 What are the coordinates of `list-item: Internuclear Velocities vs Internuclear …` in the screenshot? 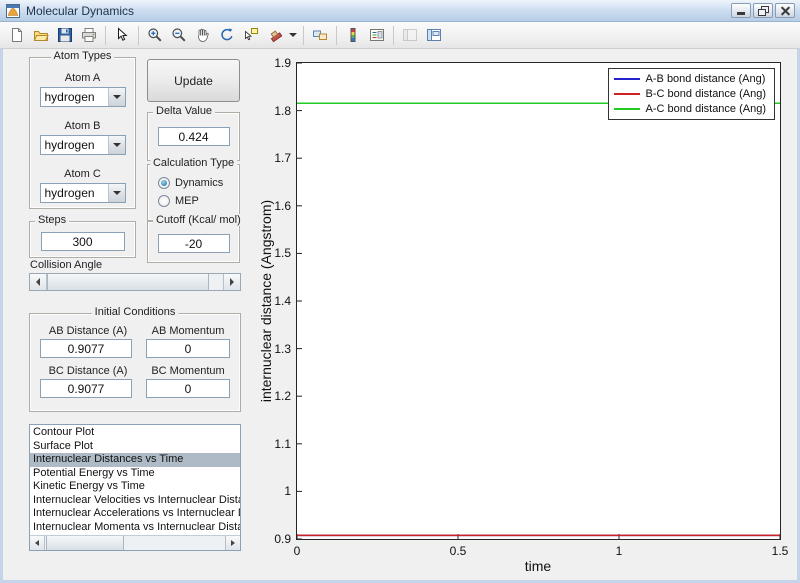 It's located at (135, 501).